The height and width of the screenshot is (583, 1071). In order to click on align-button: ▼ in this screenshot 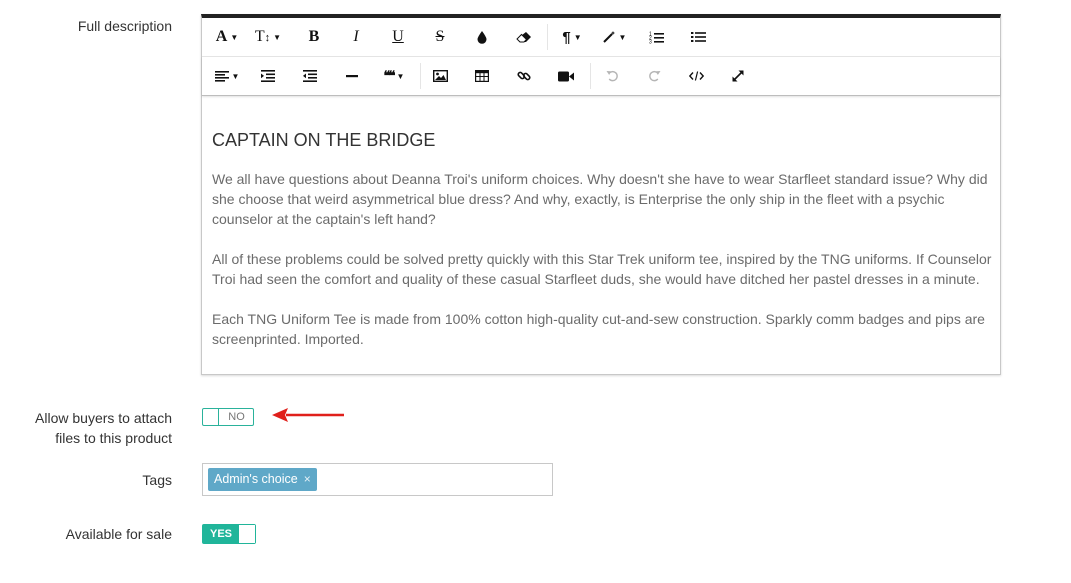, I will do `click(227, 76)`.